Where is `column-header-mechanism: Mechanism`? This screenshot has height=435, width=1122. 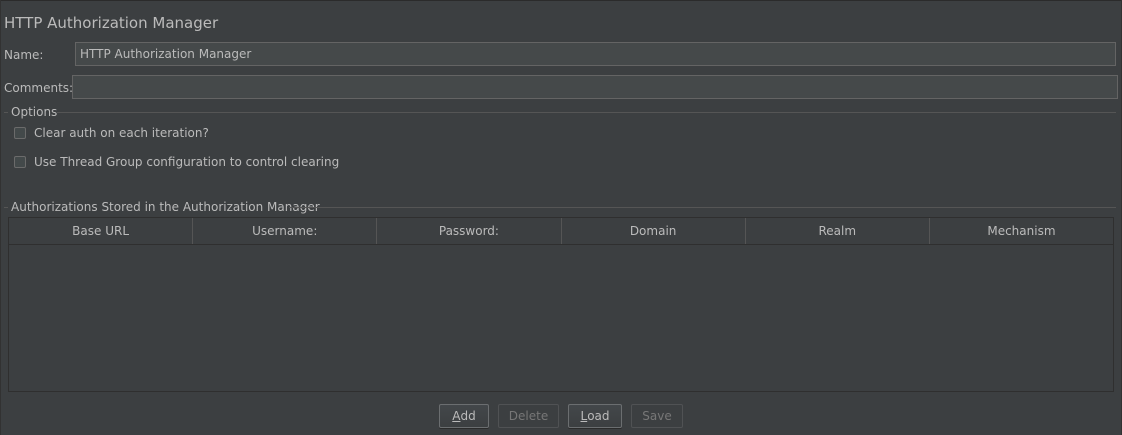 column-header-mechanism: Mechanism is located at coordinates (1021, 231).